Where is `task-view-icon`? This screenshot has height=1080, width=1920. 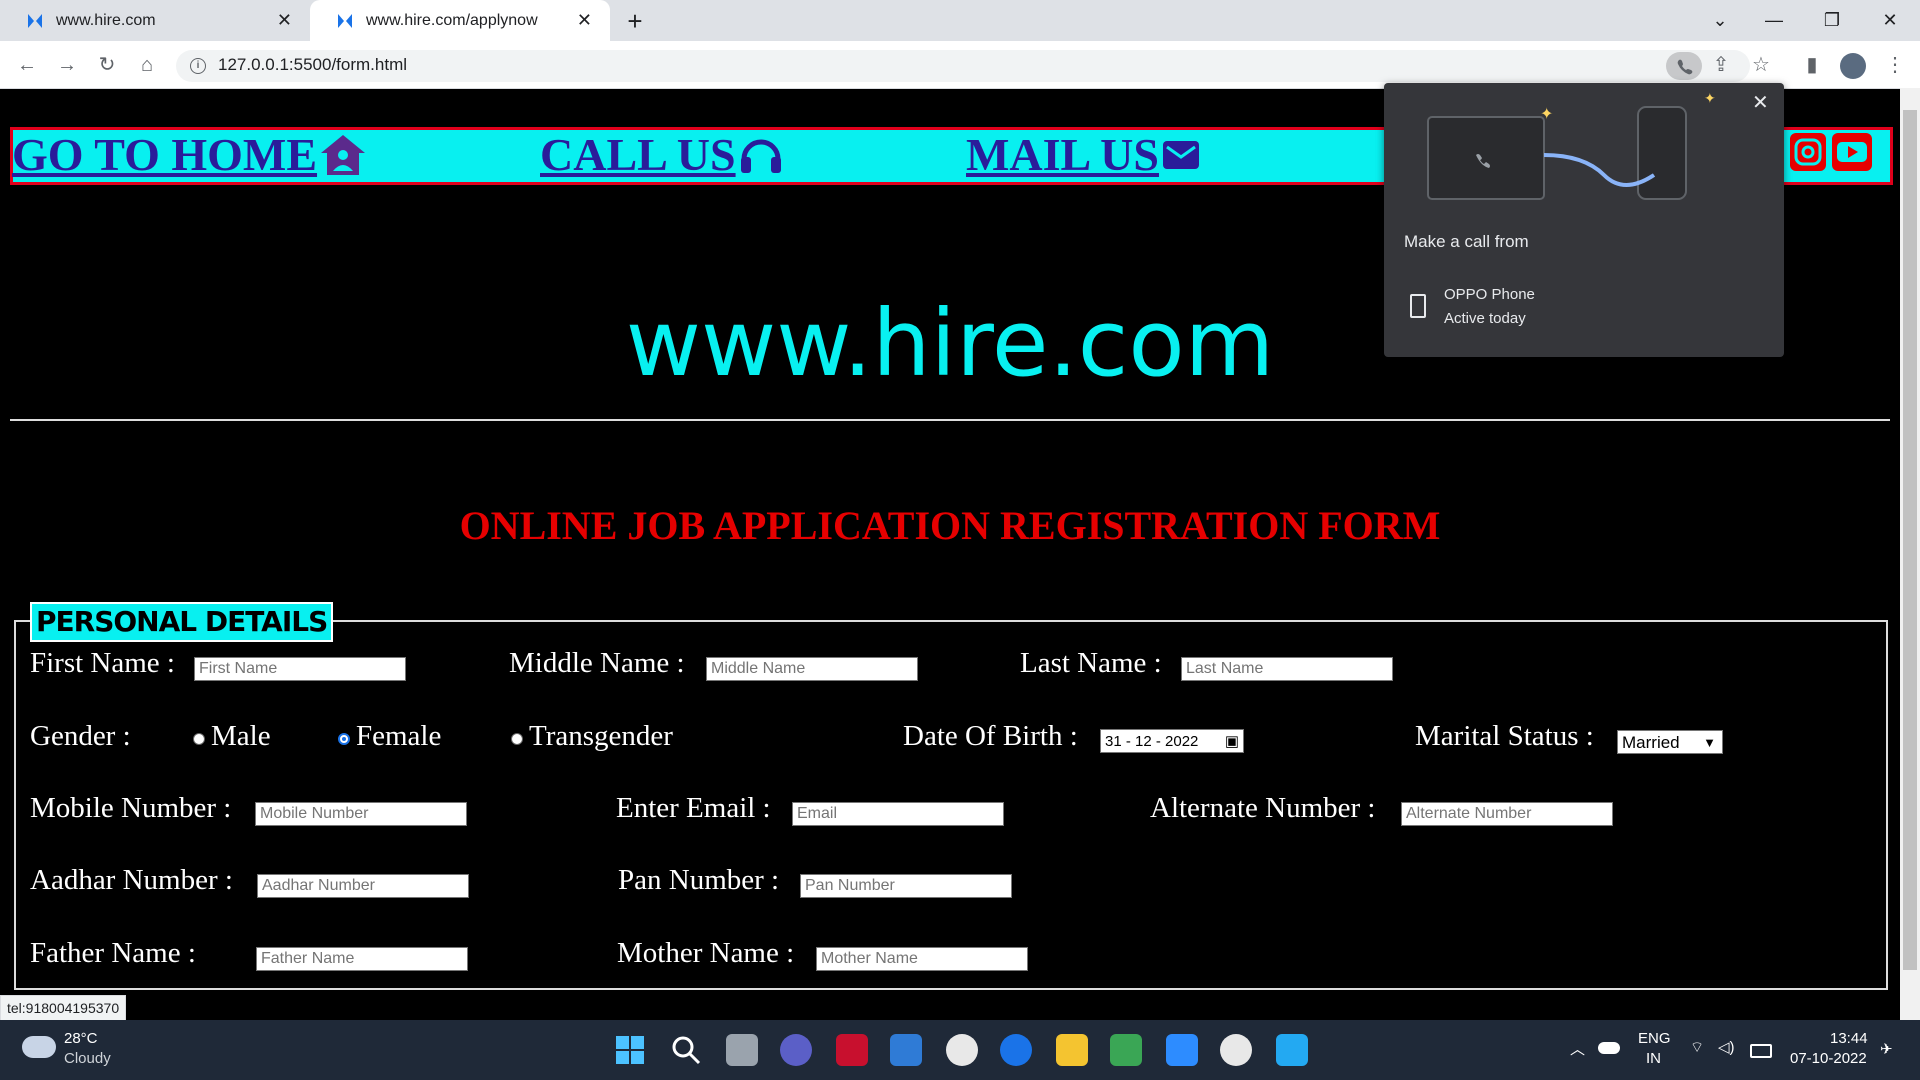
task-view-icon is located at coordinates (742, 1050).